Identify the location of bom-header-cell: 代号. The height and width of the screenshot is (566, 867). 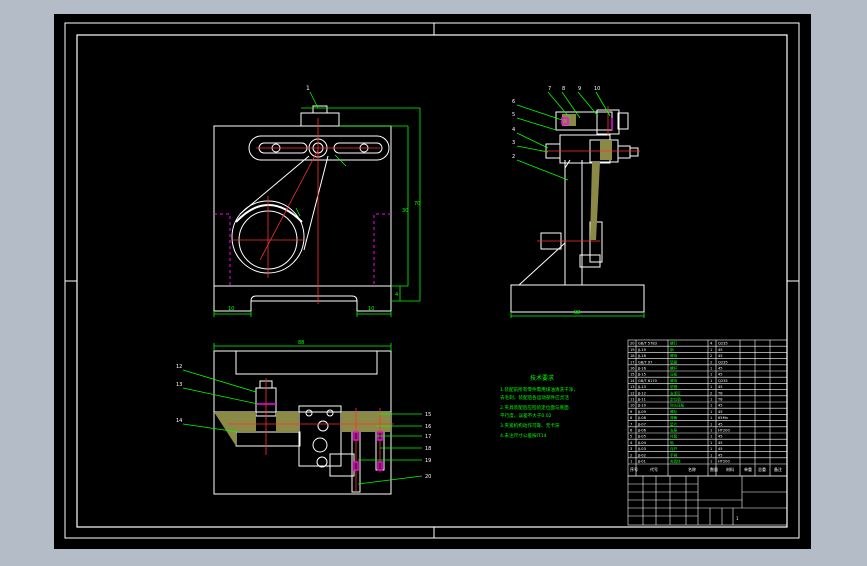
(654, 469).